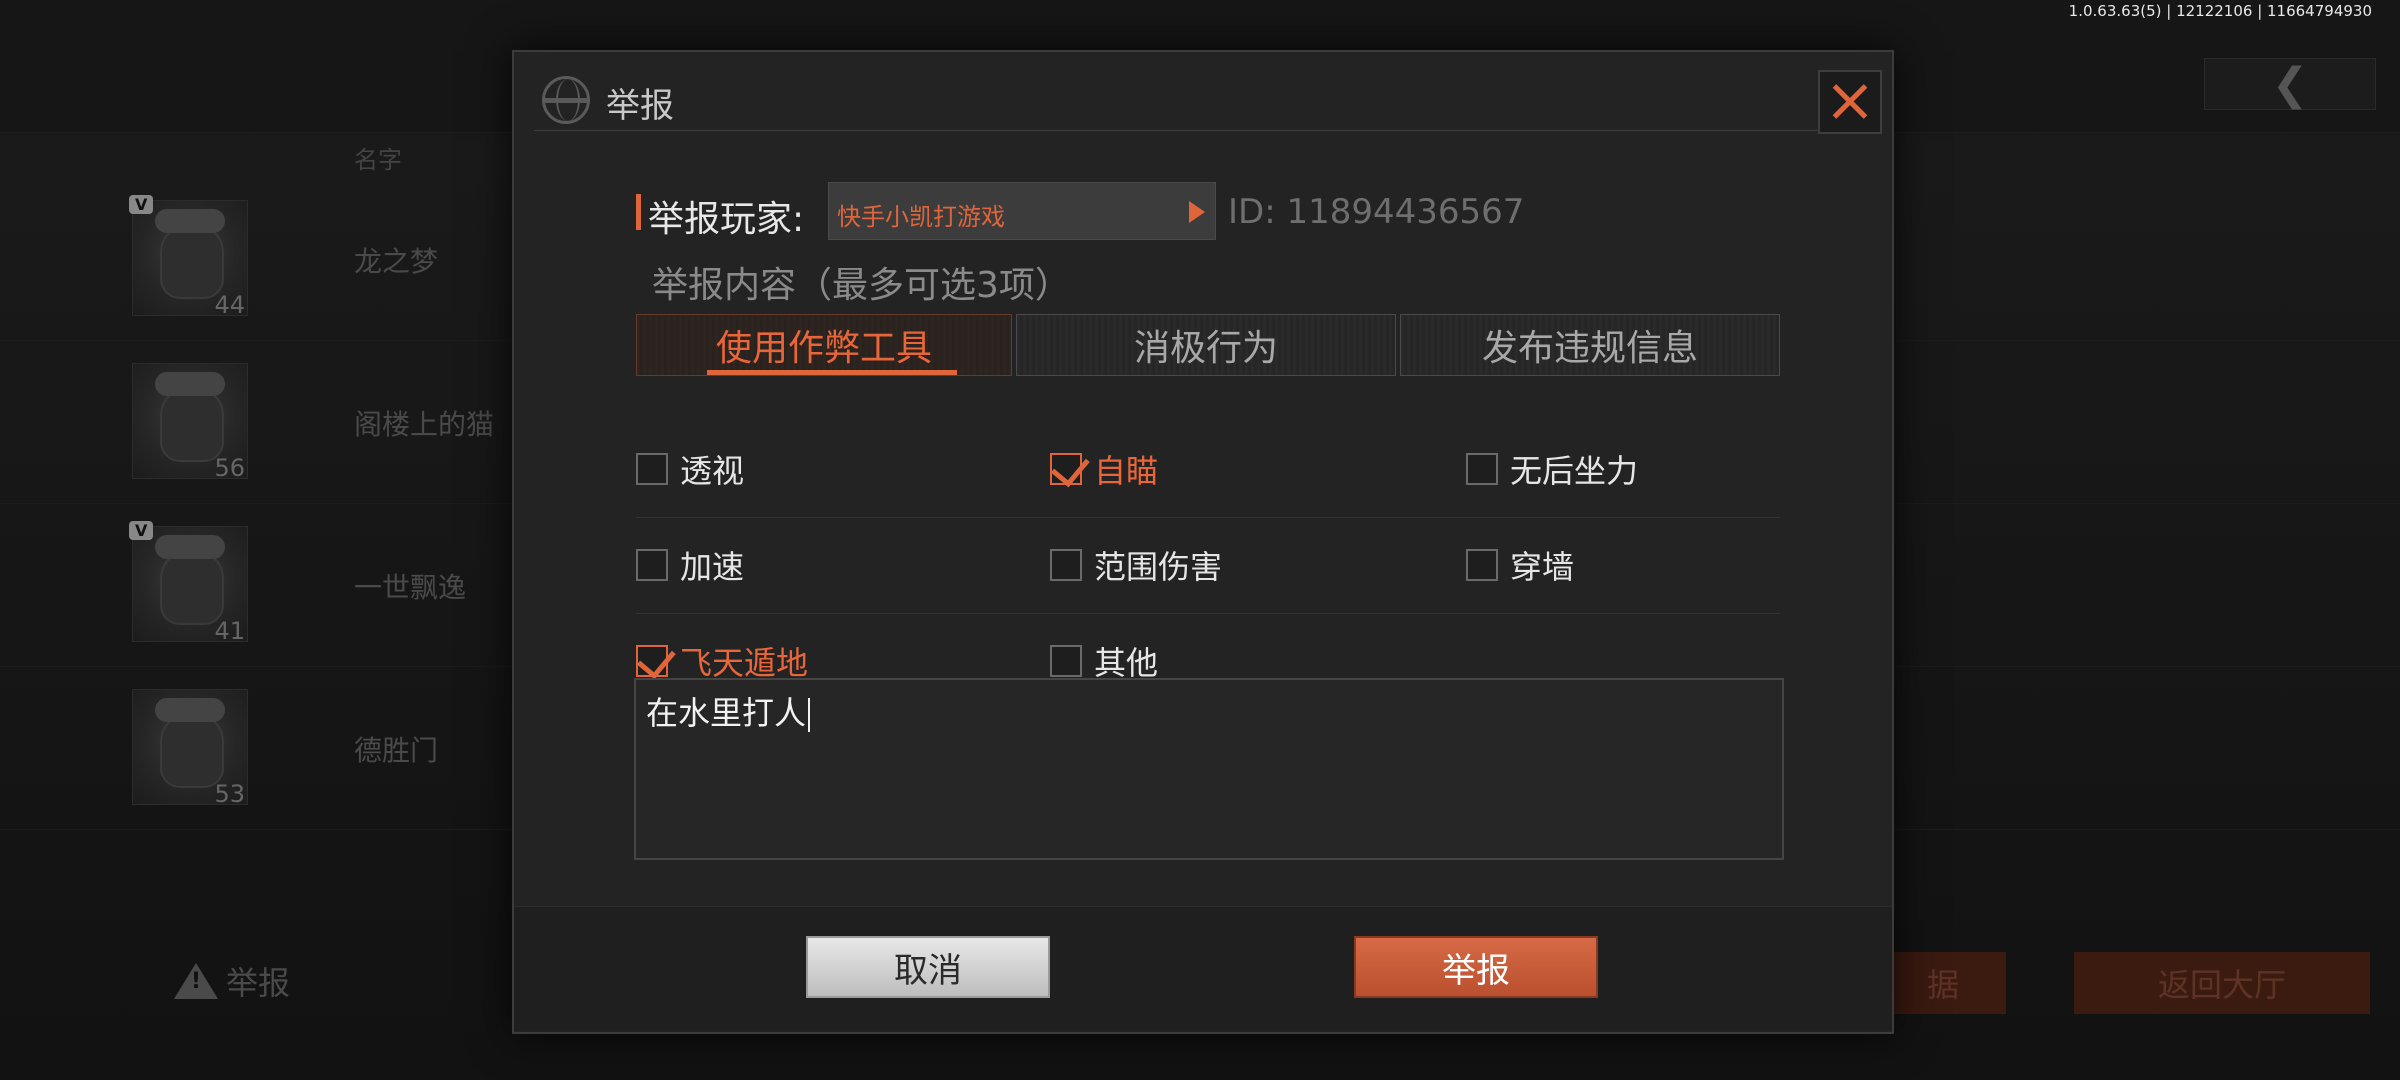 The width and height of the screenshot is (2400, 1080). What do you see at coordinates (2220, 11) in the screenshot?
I see `version-info: 1.0.63.63(5) | 12122106 | 11664794930` at bounding box center [2220, 11].